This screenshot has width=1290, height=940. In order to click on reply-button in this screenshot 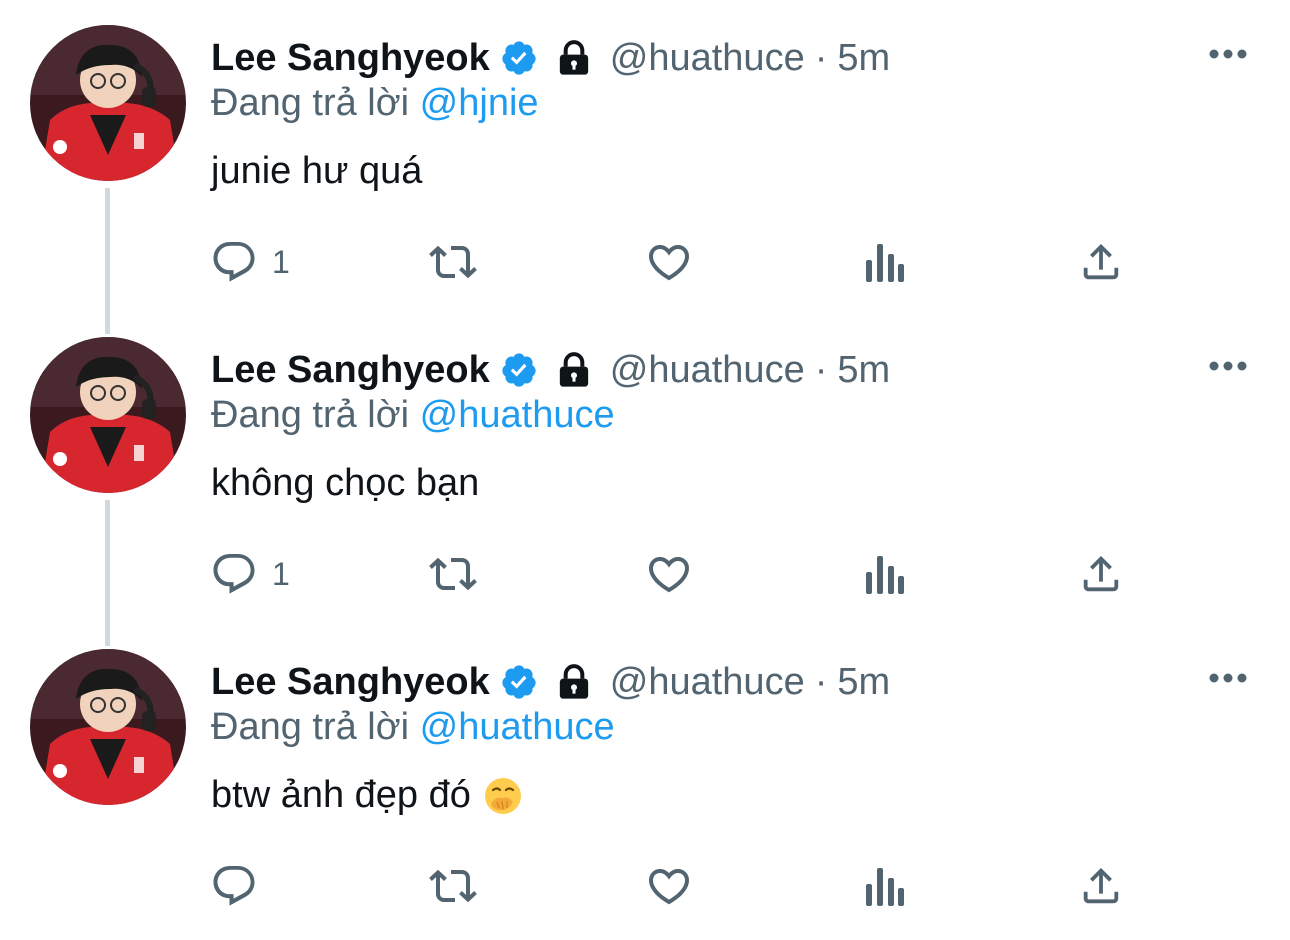, I will do `click(241, 886)`.